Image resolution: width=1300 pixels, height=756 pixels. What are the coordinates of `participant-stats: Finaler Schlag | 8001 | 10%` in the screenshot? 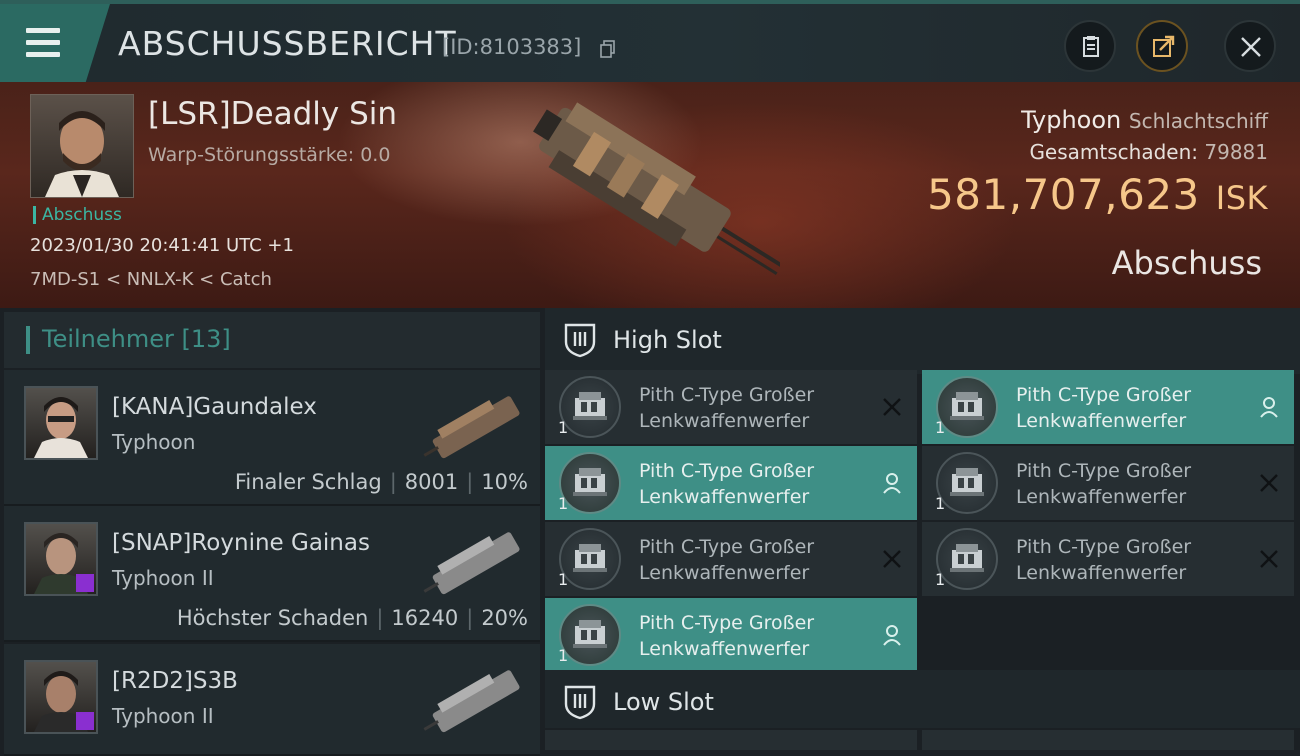 It's located at (381, 482).